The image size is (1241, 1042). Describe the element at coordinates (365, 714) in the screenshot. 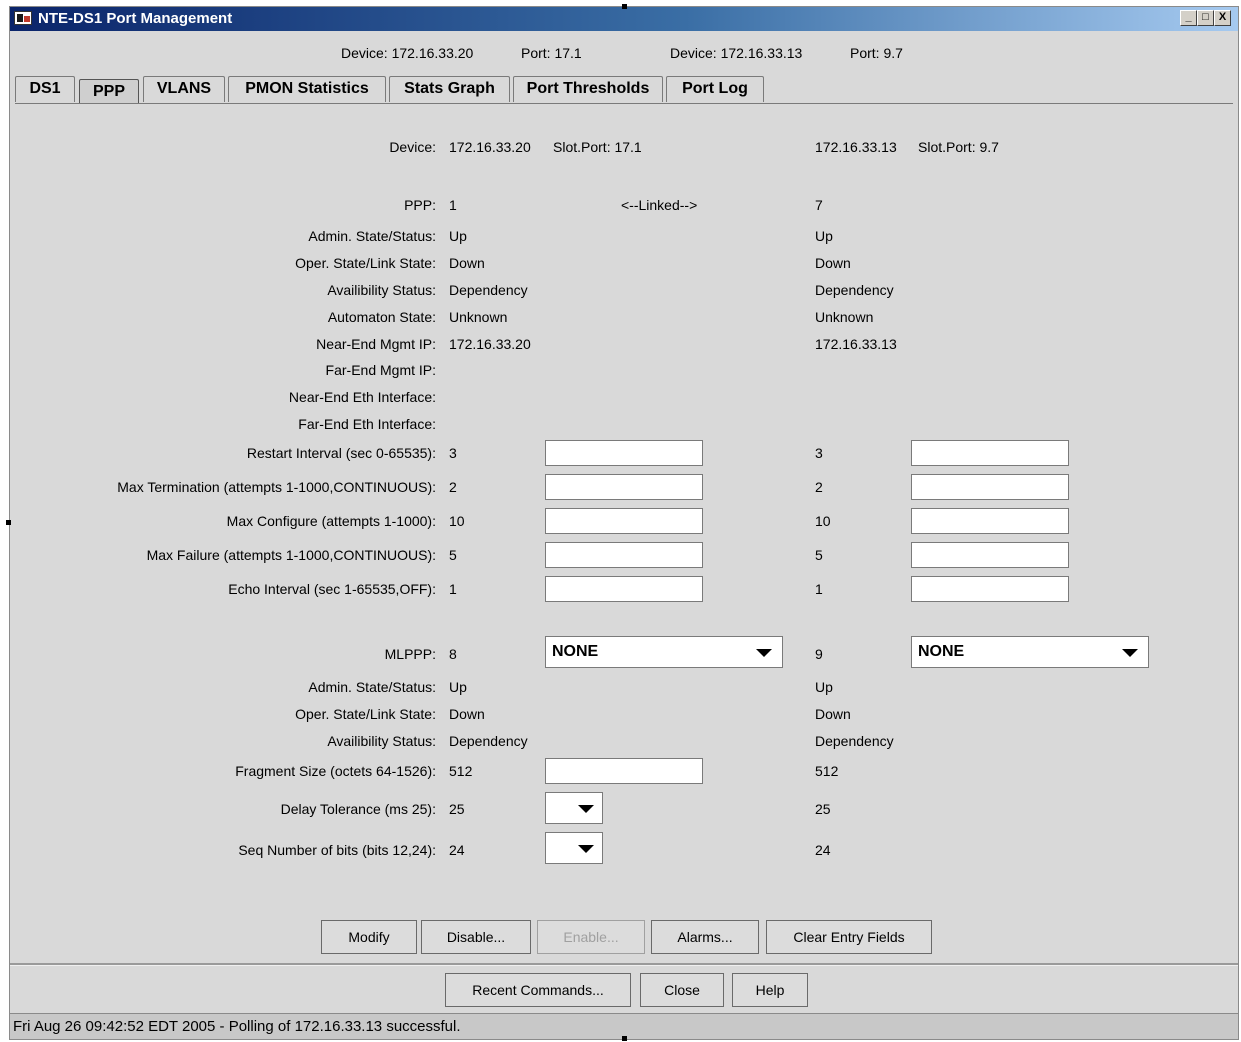

I see `mlppp-oper-state-label: Oper. State/Link State:` at that location.